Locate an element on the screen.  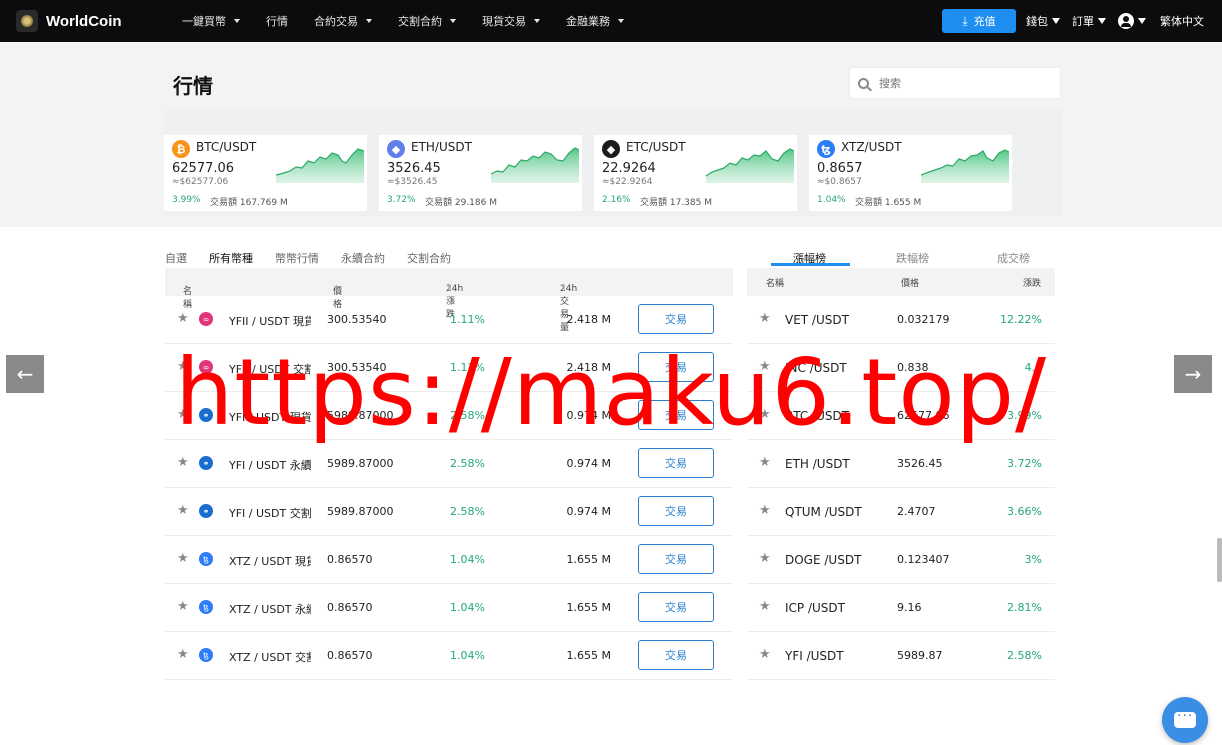
search-box is located at coordinates (955, 83).